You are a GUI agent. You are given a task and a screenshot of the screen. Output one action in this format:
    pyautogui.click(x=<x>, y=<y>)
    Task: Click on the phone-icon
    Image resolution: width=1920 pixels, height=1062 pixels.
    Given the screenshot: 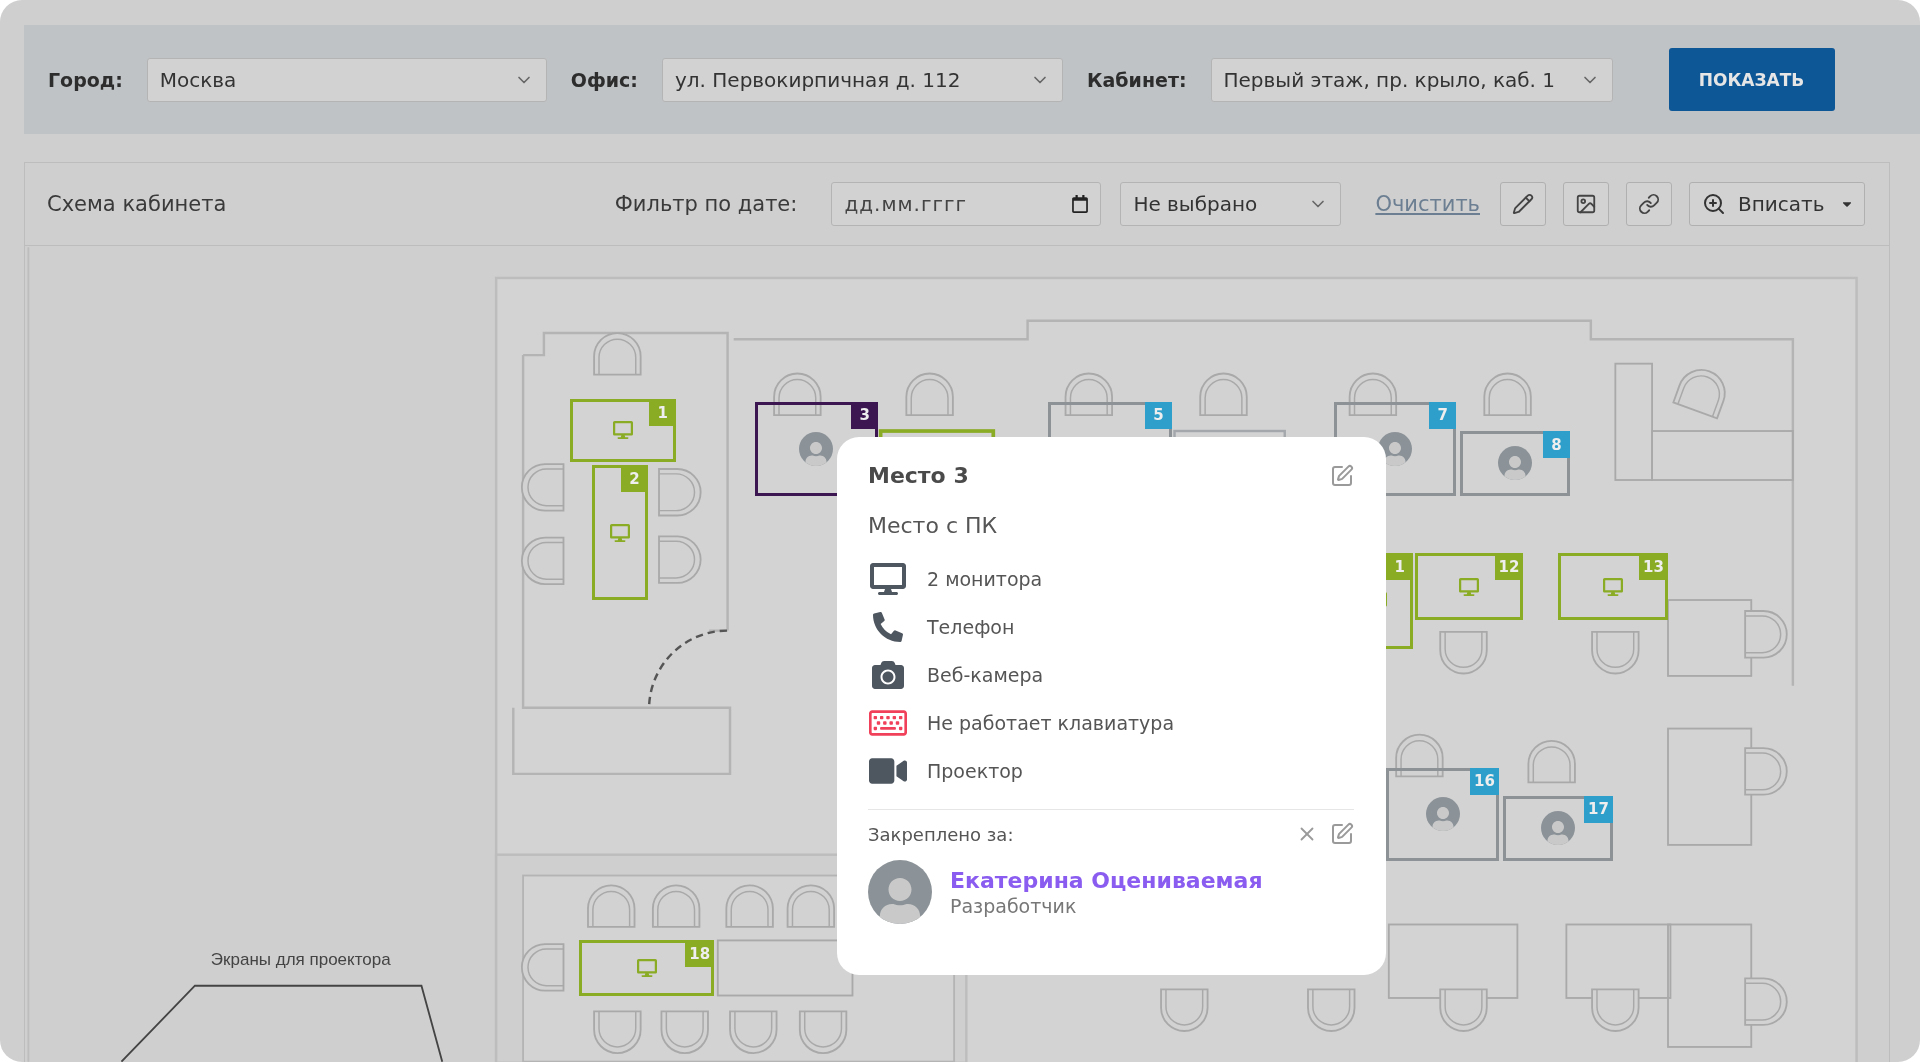 What is the action you would take?
    pyautogui.click(x=887, y=627)
    